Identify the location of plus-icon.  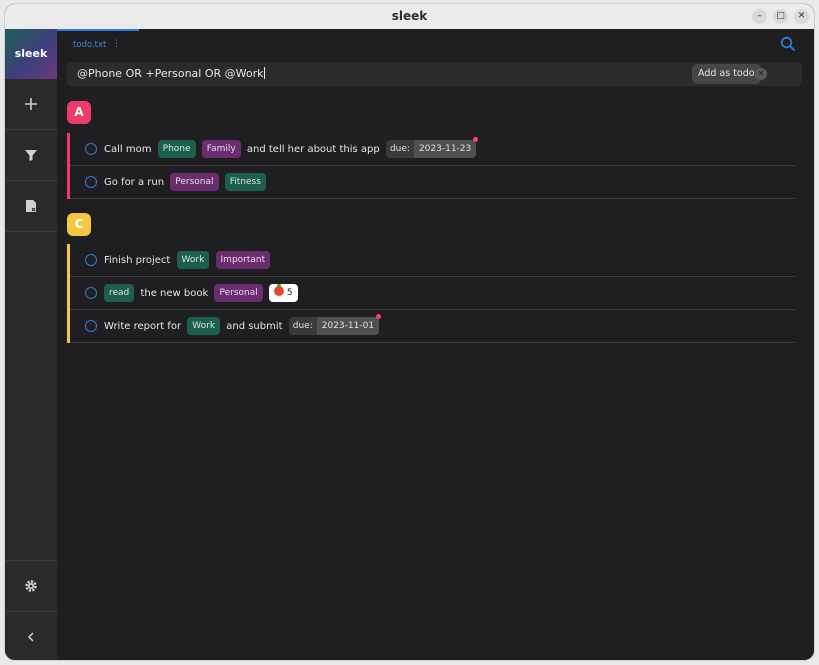
(31, 104).